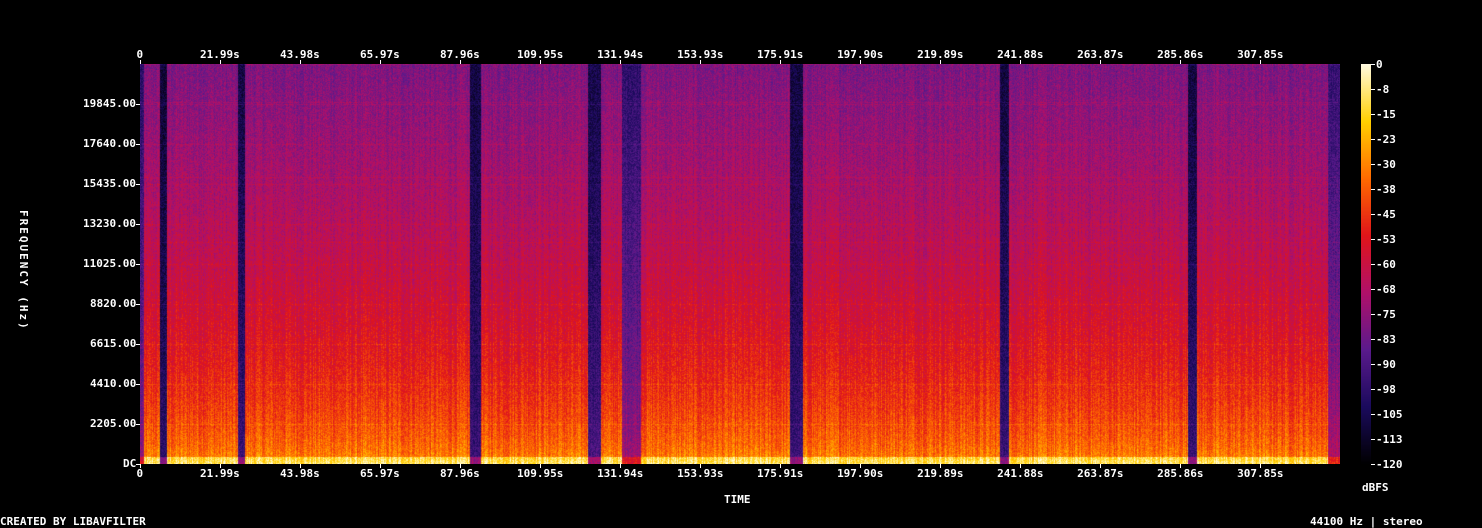  Describe the element at coordinates (1020, 473) in the screenshot. I see `x-tick-label-bottom: 241.88s` at that location.